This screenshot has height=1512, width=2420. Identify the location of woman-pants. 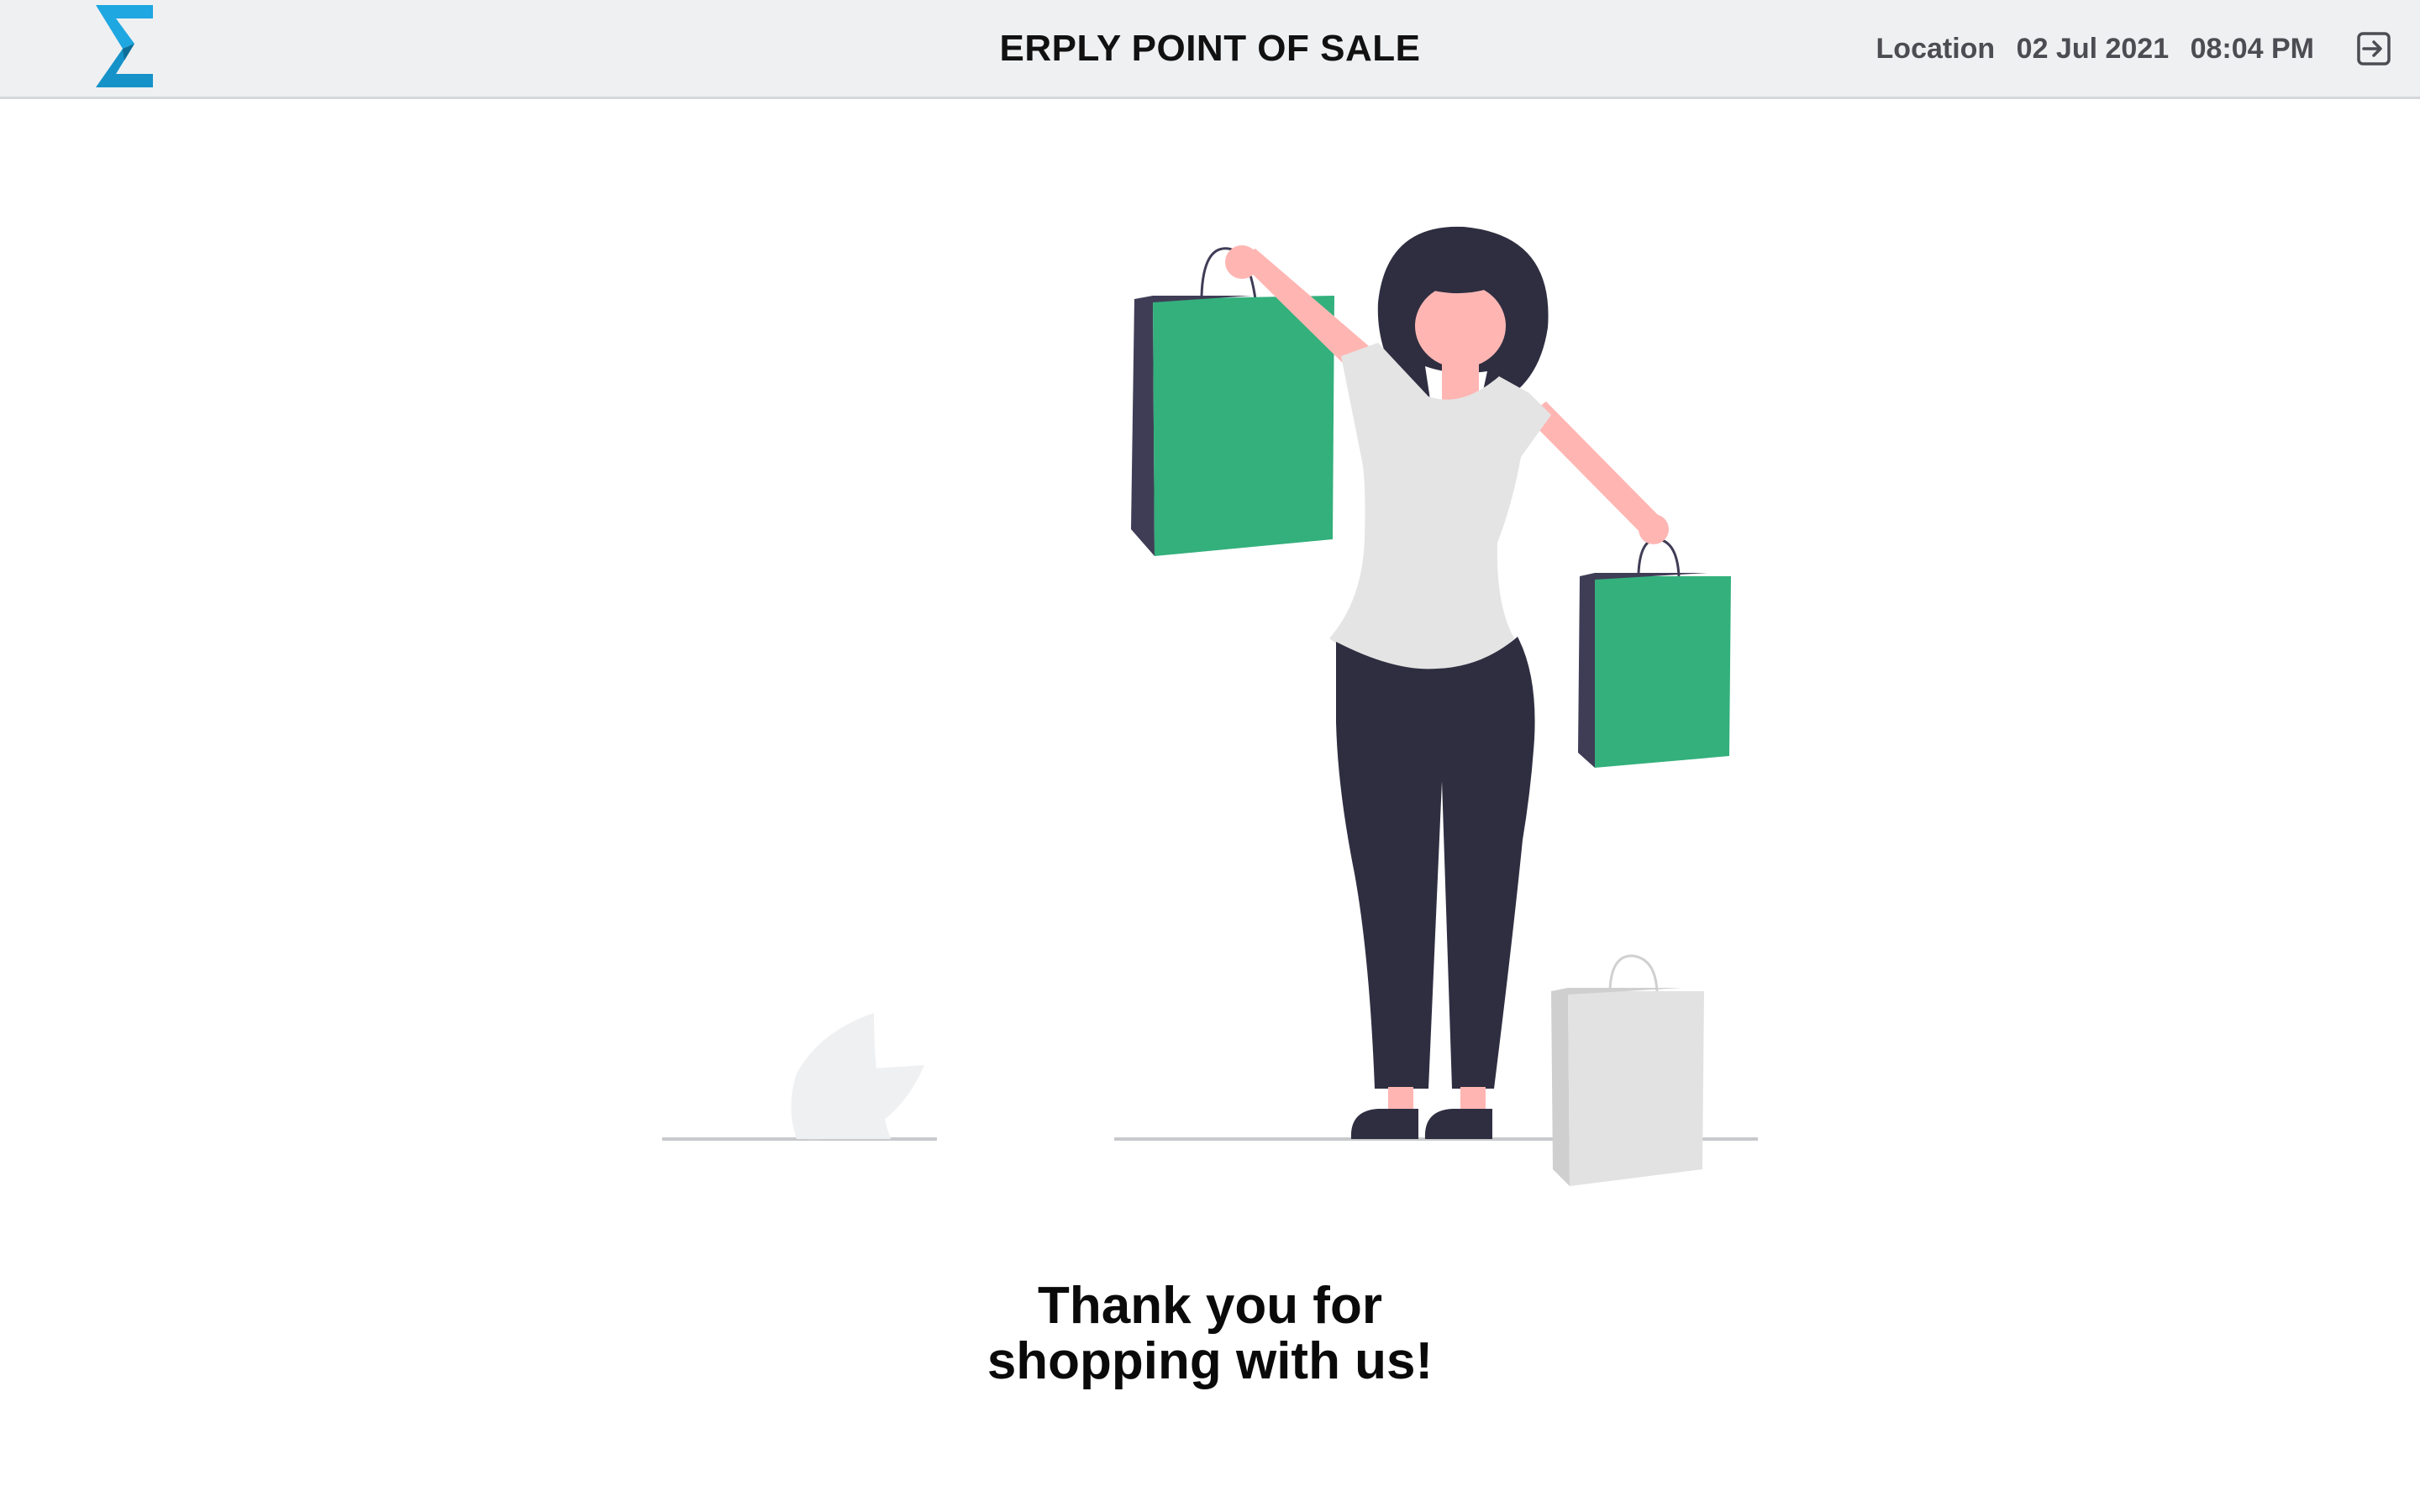
(1436, 863).